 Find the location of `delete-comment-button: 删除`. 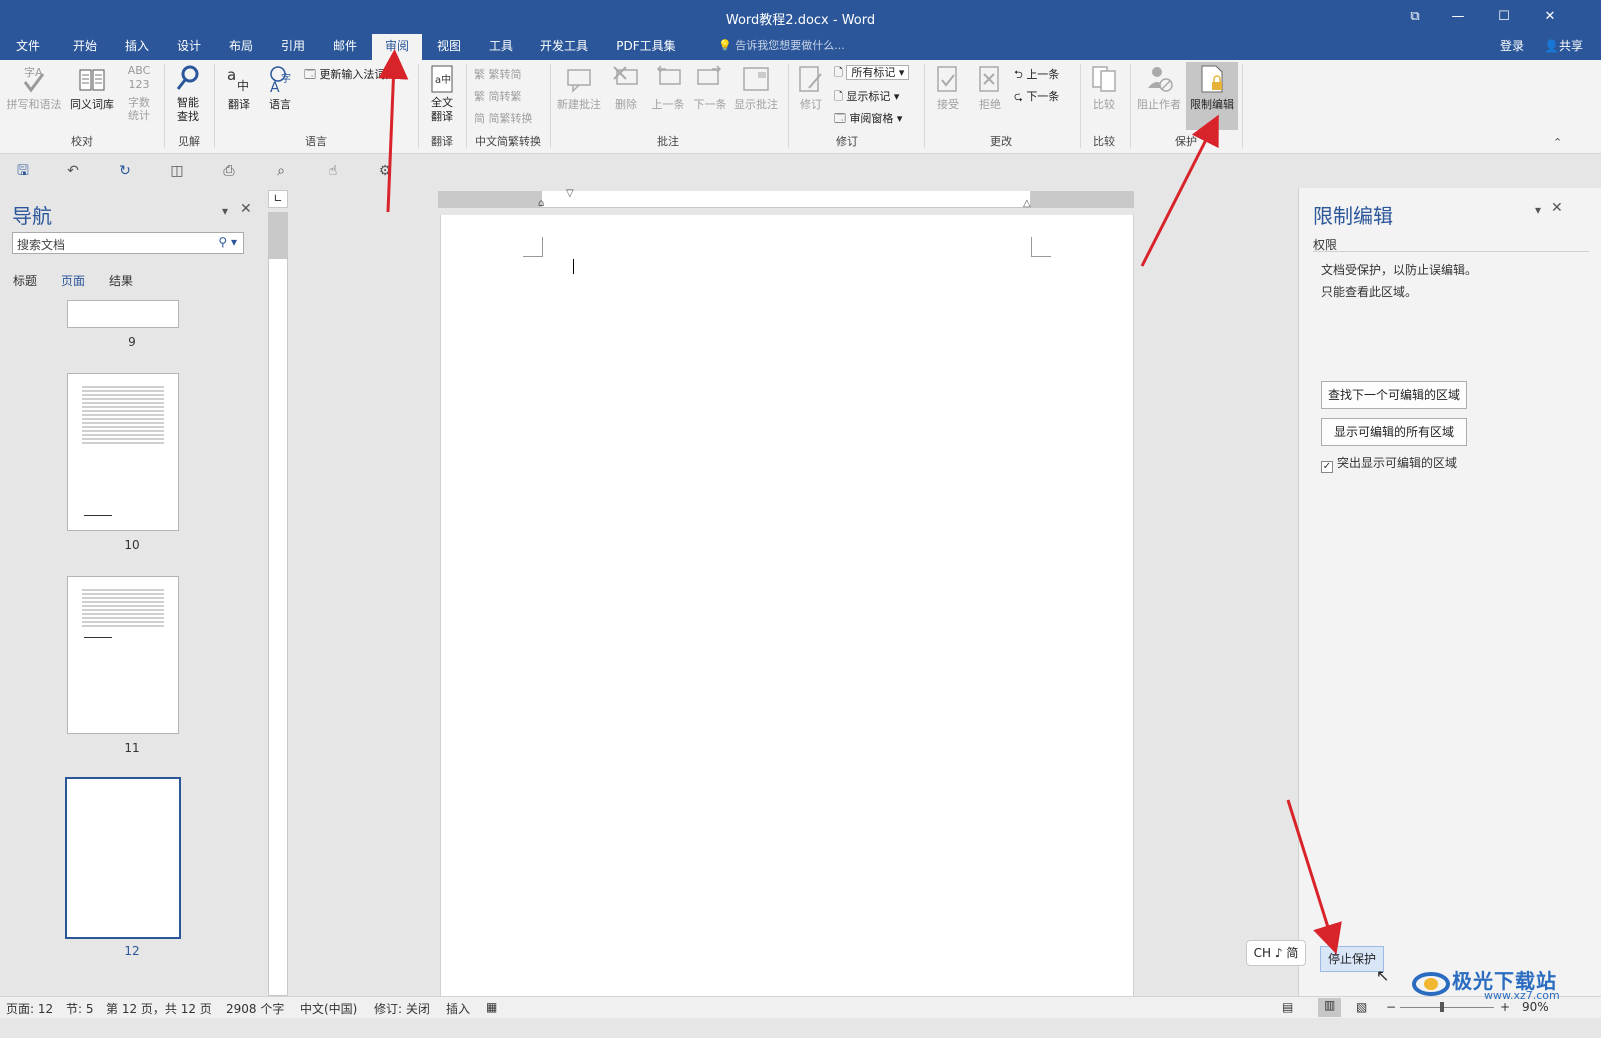

delete-comment-button: 删除 is located at coordinates (626, 88).